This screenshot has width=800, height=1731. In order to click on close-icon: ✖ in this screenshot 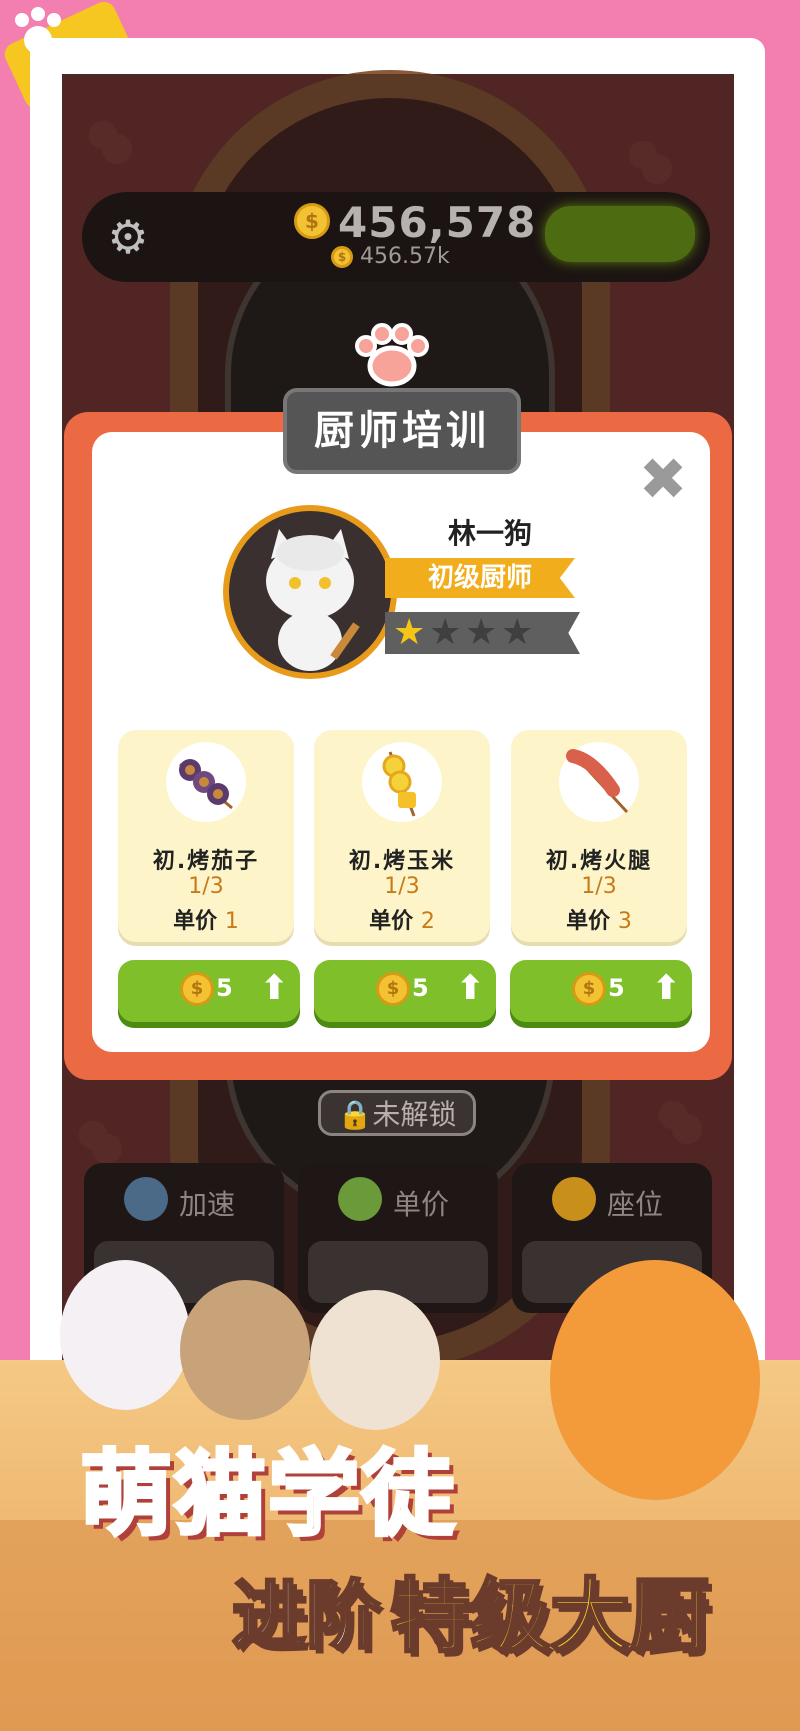, I will do `click(663, 479)`.